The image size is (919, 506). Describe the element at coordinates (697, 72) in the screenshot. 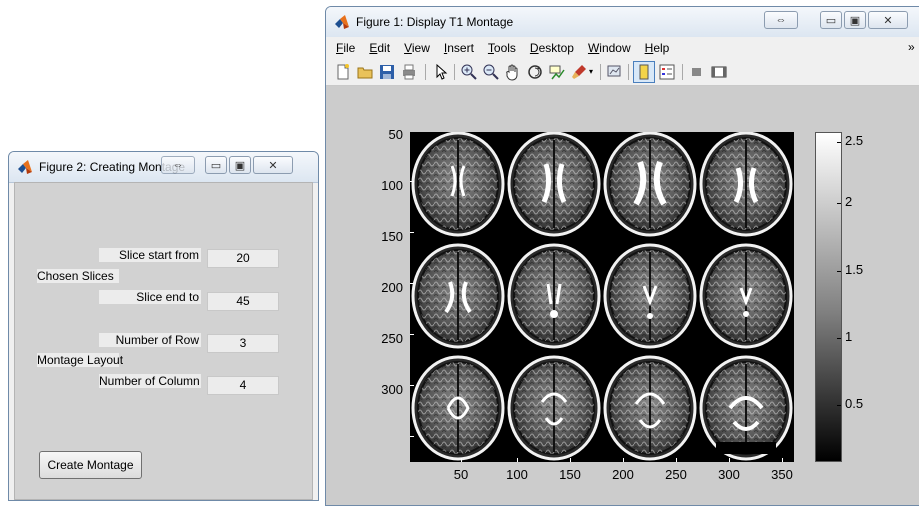

I see `hide-plot-tools-icon` at that location.